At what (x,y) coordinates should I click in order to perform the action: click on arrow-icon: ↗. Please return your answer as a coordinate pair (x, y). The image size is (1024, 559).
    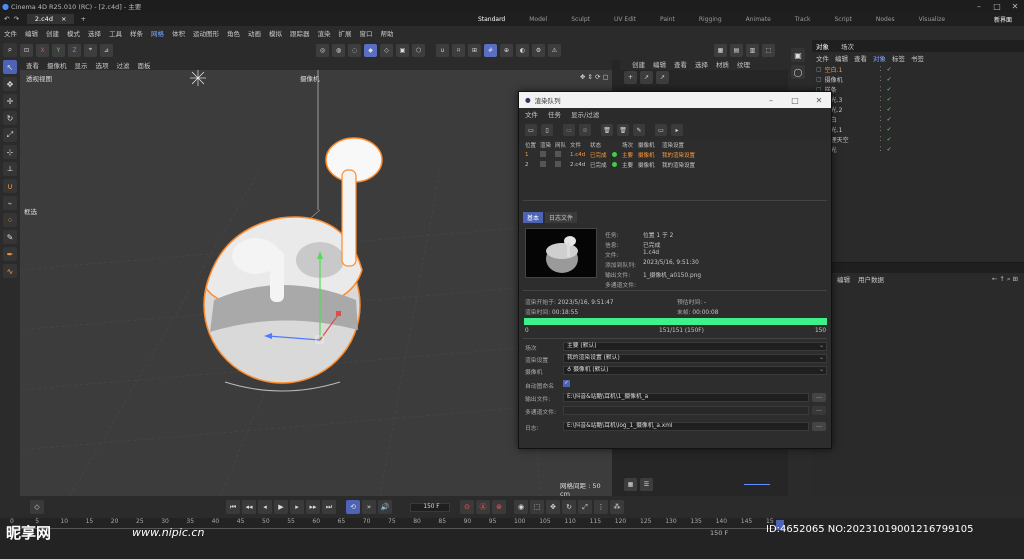
    Looking at the image, I should click on (646, 77).